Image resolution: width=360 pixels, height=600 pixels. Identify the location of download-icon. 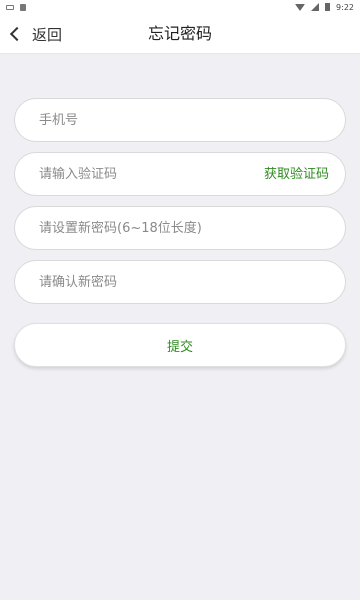
(23, 7).